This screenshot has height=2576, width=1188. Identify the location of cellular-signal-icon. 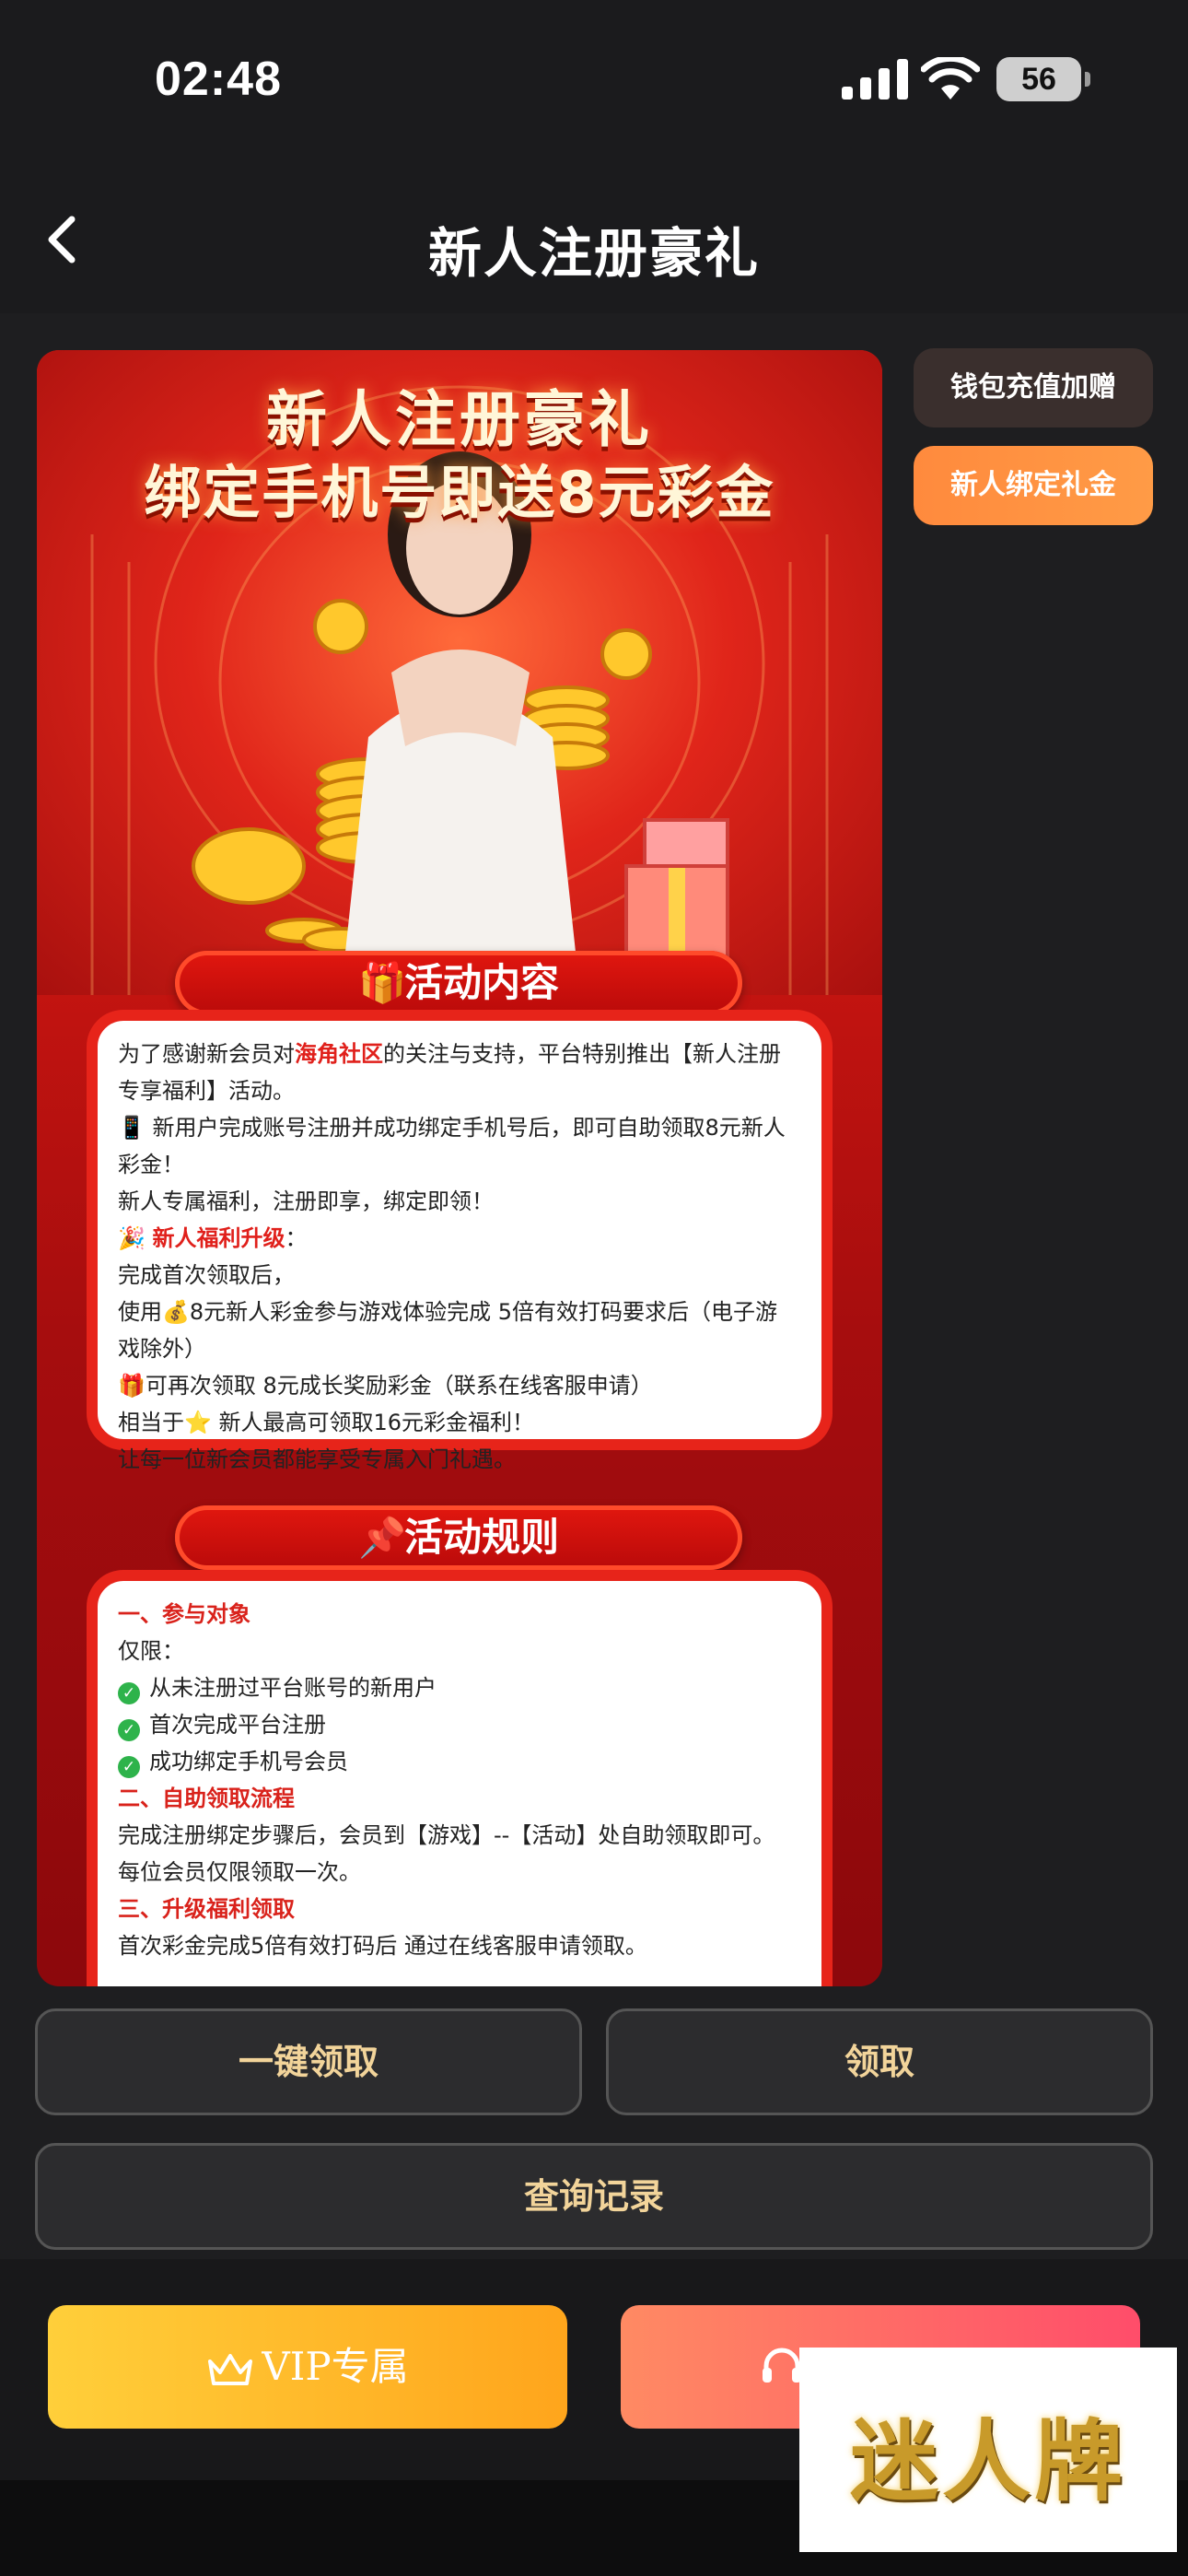
(875, 79).